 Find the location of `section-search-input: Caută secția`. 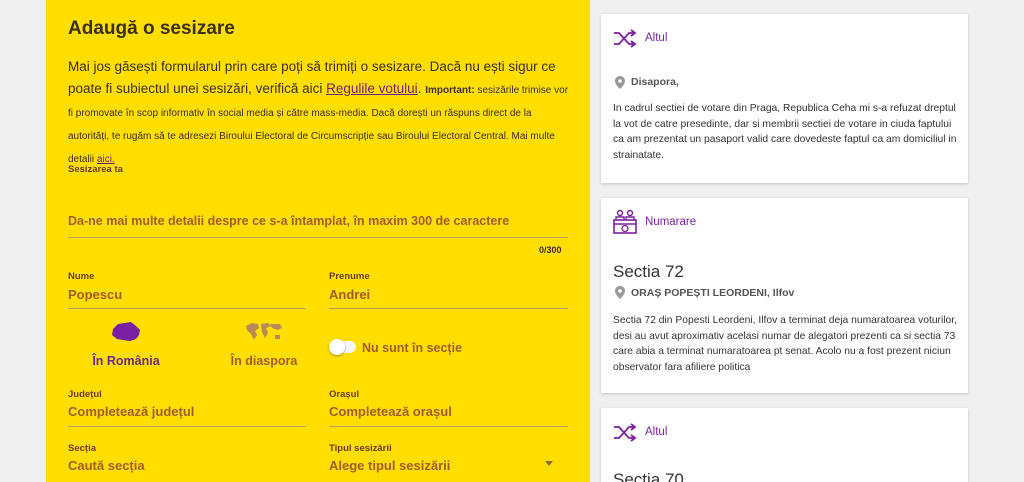

section-search-input: Caută secția is located at coordinates (106, 465).